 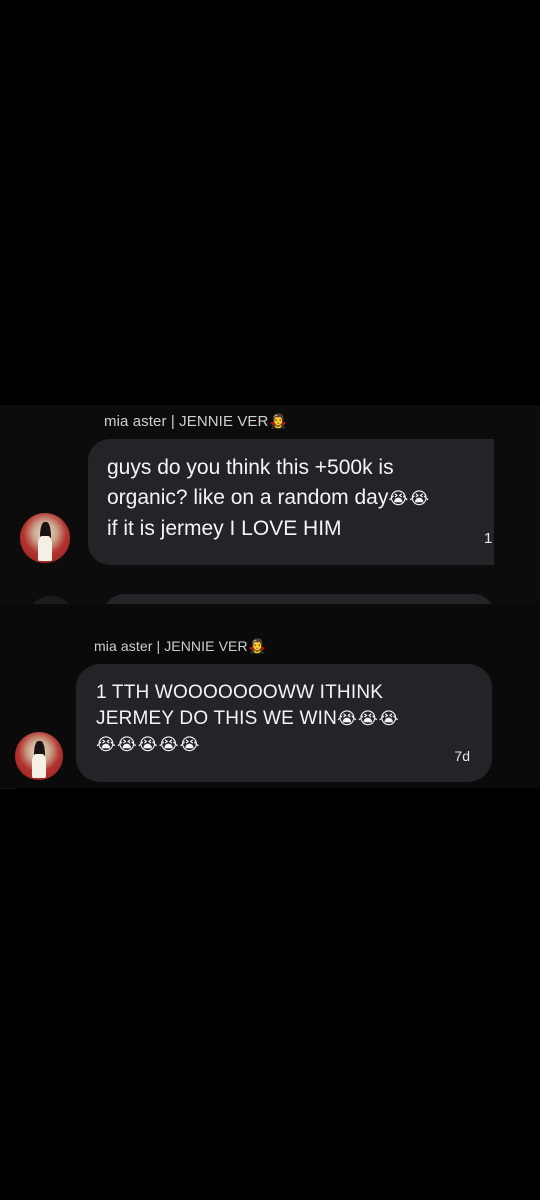 I want to click on message-timestamp: 7d, so click(x=462, y=756).